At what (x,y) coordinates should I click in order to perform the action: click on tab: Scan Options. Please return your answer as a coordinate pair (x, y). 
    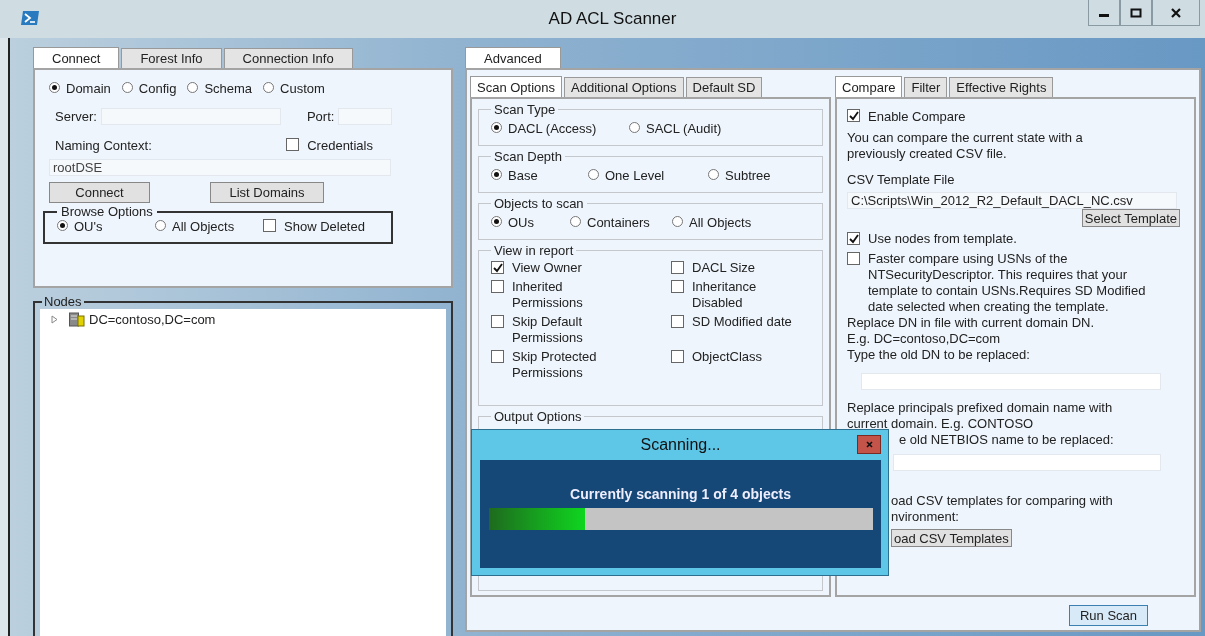
    Looking at the image, I should click on (516, 86).